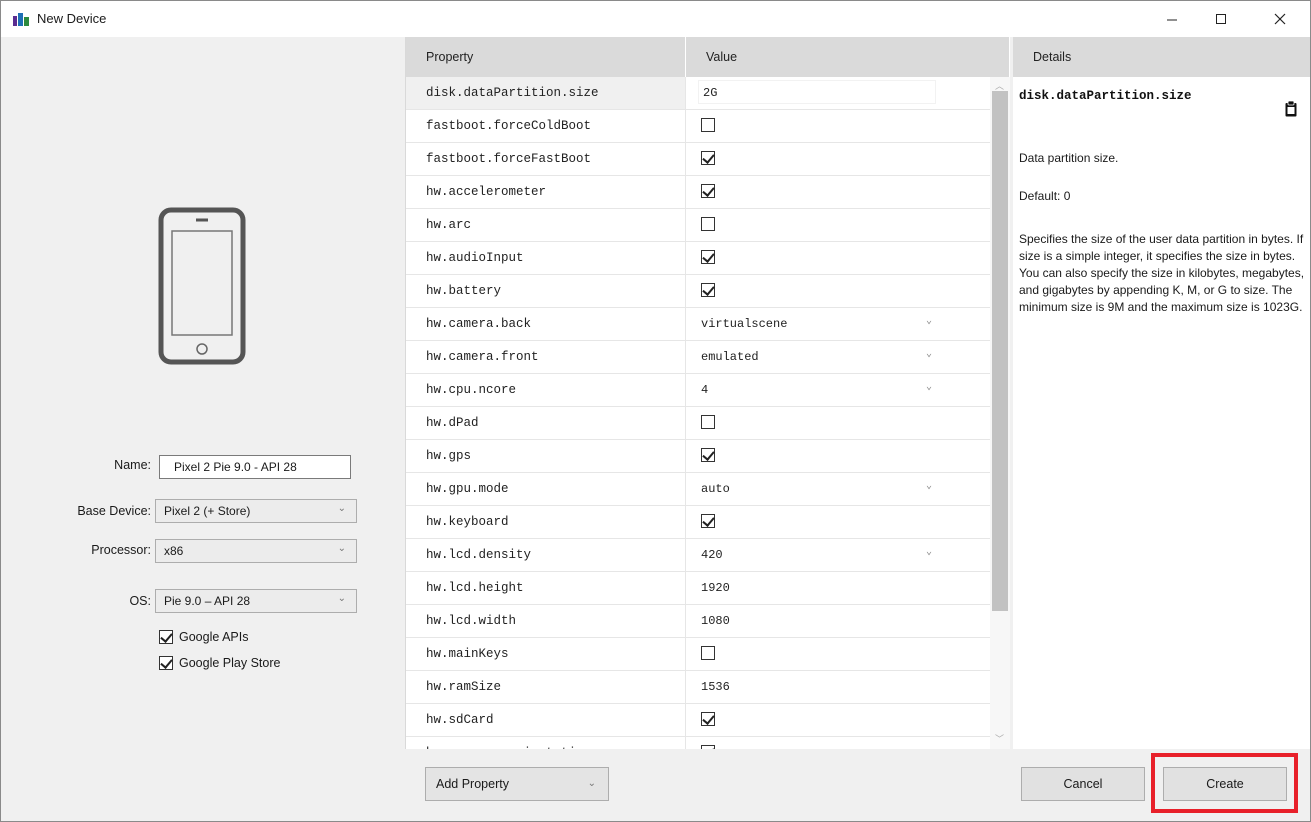  I want to click on property-name-cell: hw.ramSize, so click(546, 687).